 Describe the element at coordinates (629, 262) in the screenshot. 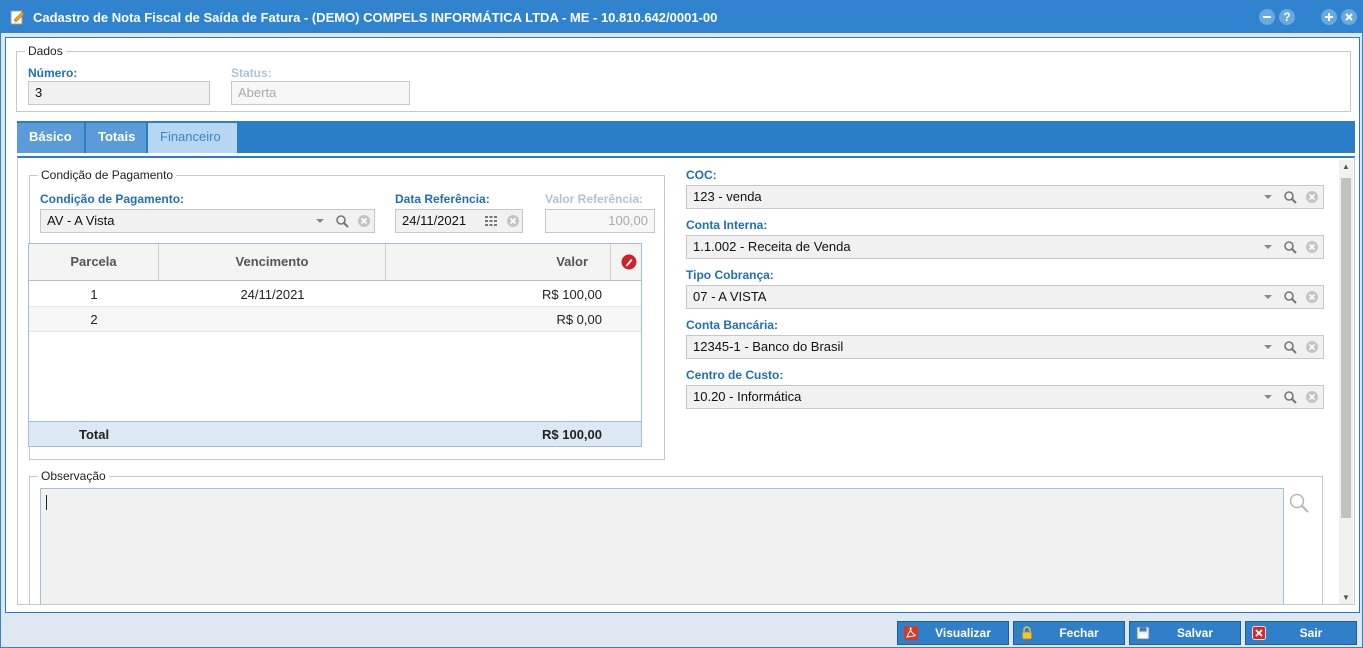

I see `delete-row-icon` at that location.